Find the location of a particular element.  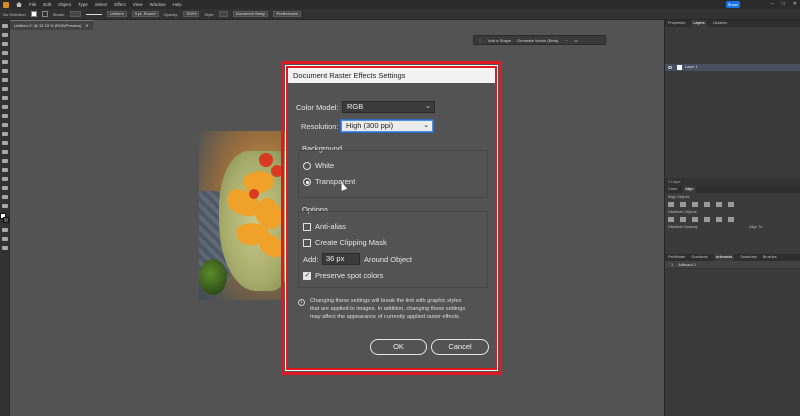

chevron-down-icon: ⌄ is located at coordinates (426, 125).